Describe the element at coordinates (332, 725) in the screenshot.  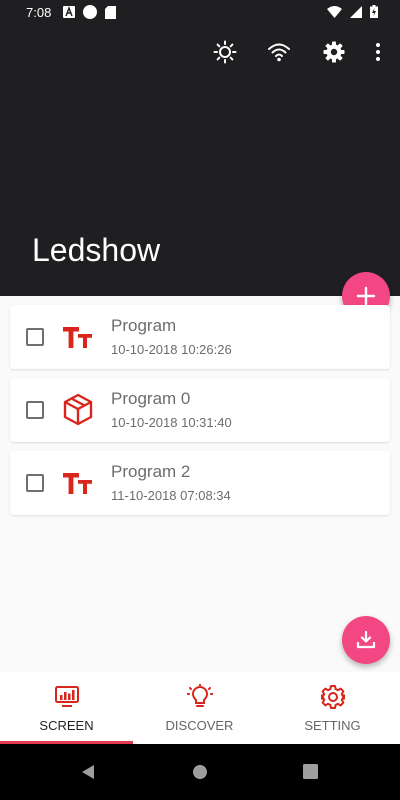
I see `nav-label-setting: SETTING` at that location.